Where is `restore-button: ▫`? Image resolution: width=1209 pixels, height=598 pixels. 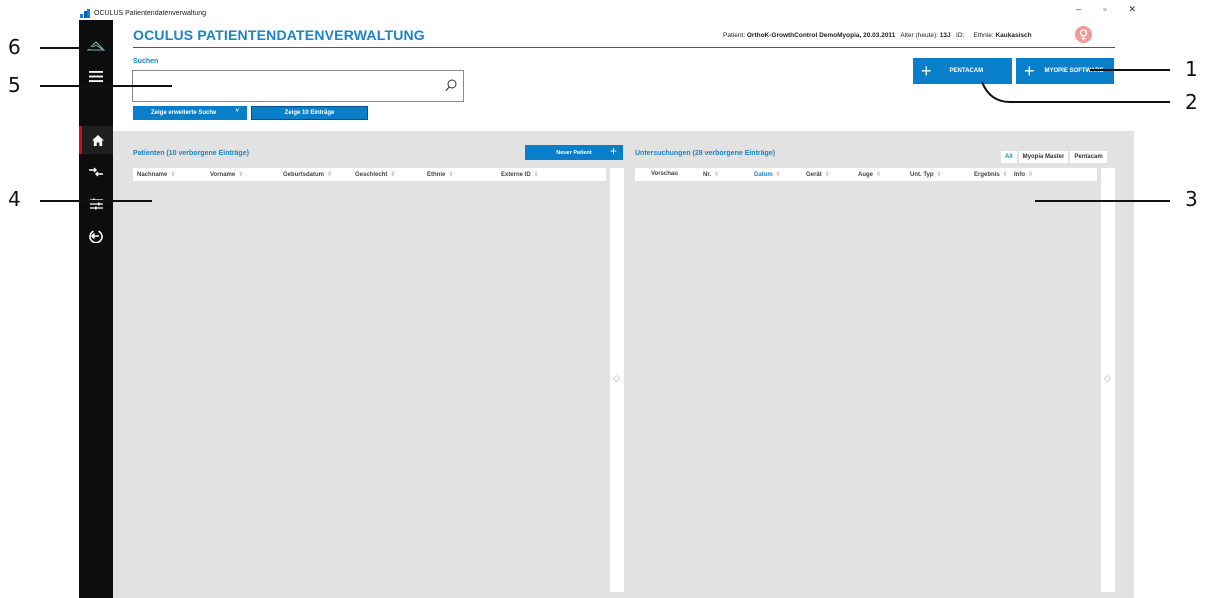
restore-button: ▫ is located at coordinates (1104, 9).